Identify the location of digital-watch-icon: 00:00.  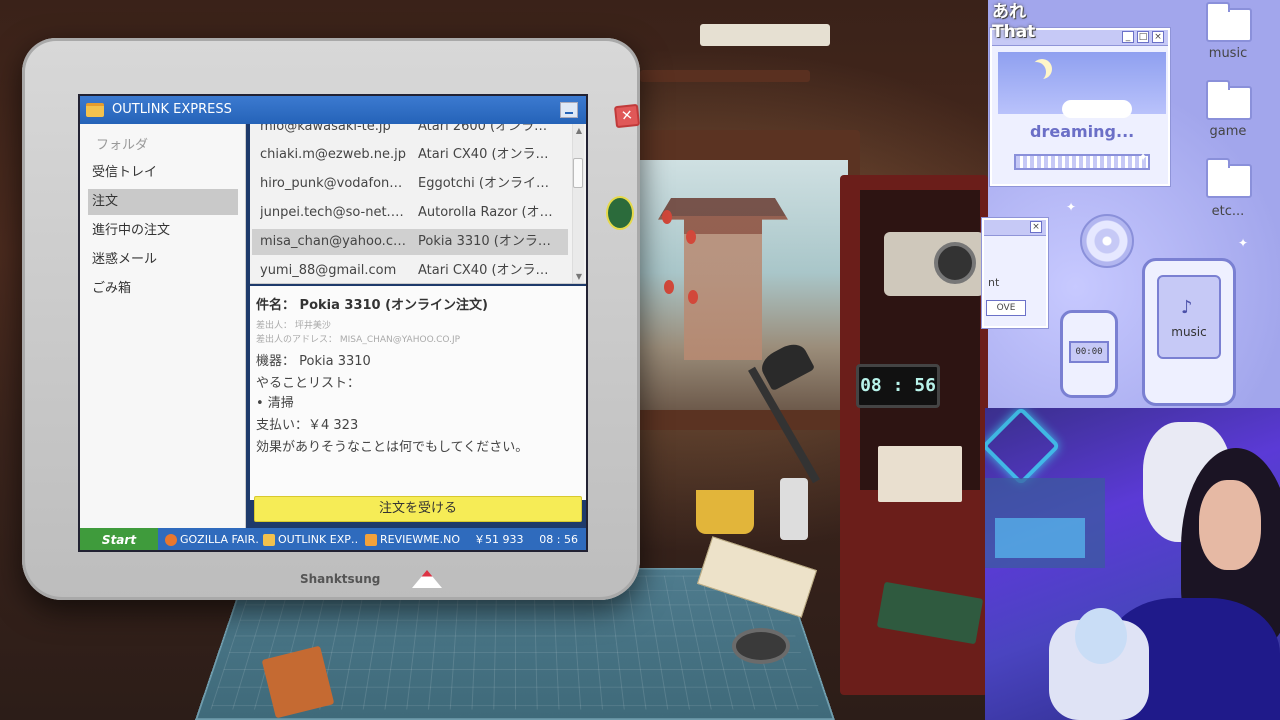
(1089, 354).